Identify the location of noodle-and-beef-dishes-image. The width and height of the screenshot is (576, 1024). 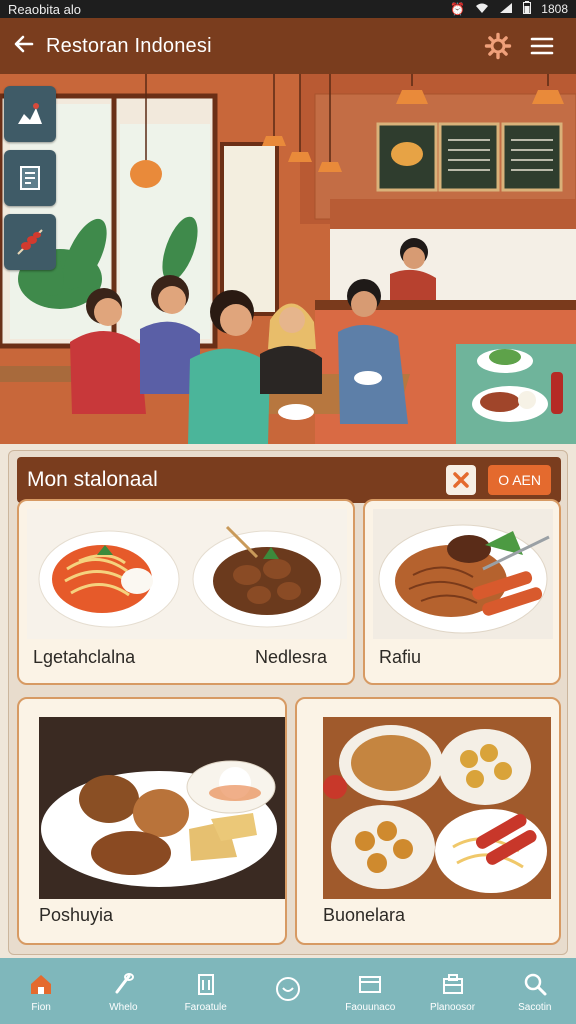
(187, 574).